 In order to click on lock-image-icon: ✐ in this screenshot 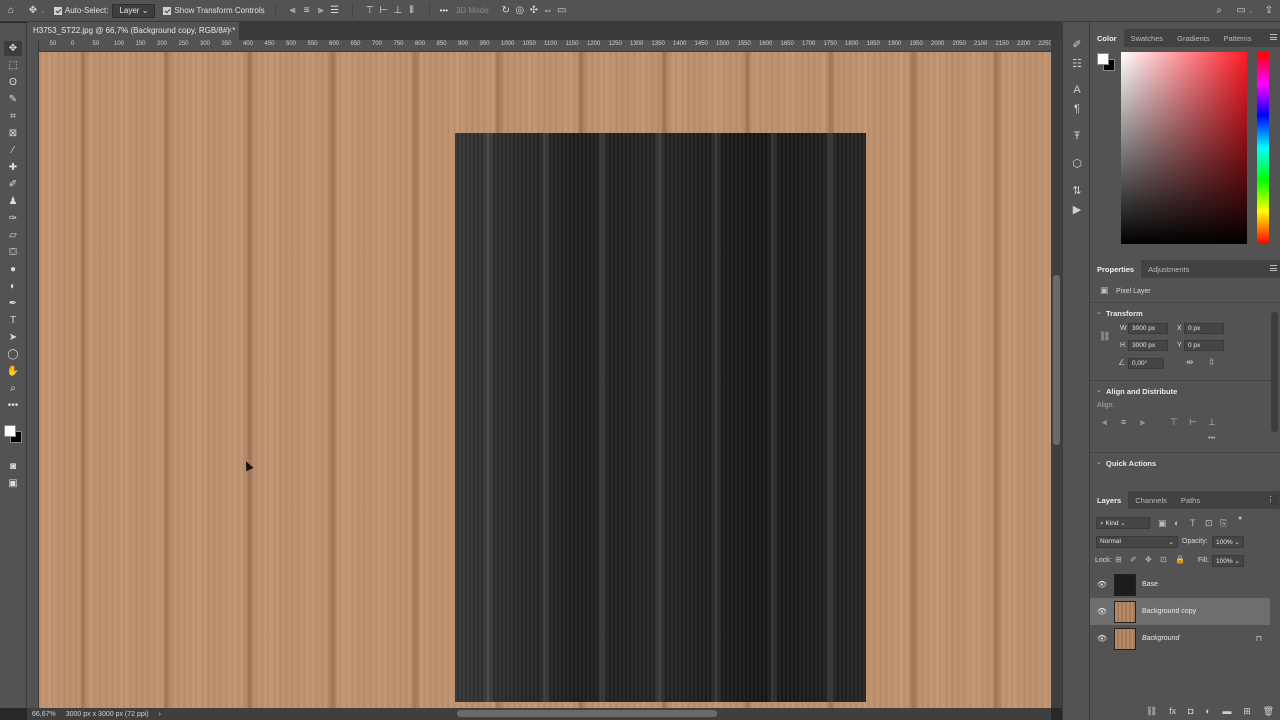, I will do `click(1133, 559)`.